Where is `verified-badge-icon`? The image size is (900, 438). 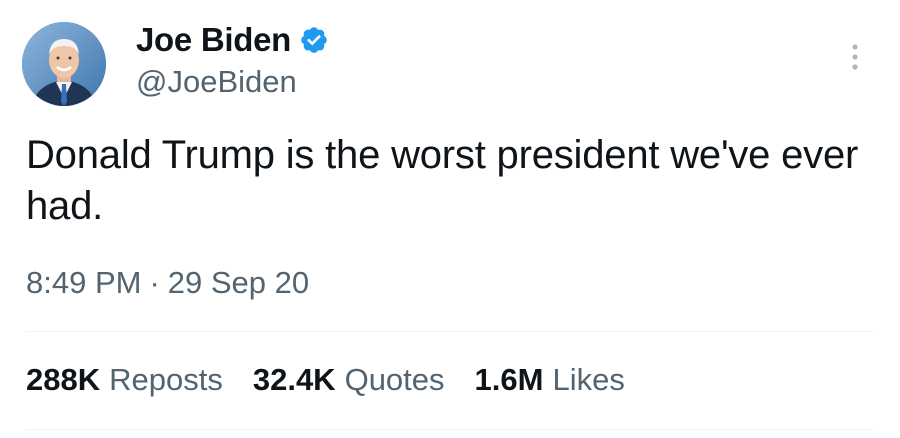
verified-badge-icon is located at coordinates (314, 40).